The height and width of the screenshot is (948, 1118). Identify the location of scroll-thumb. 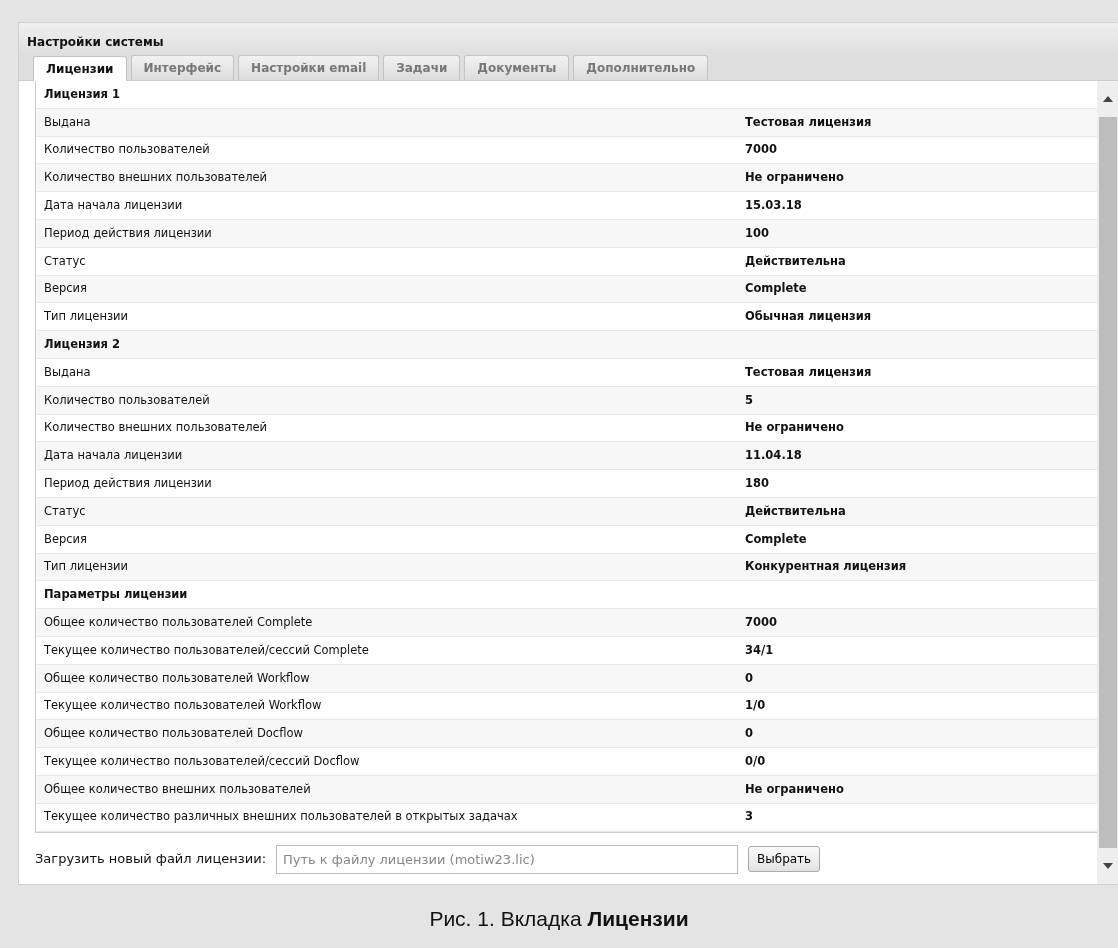
(1108, 482).